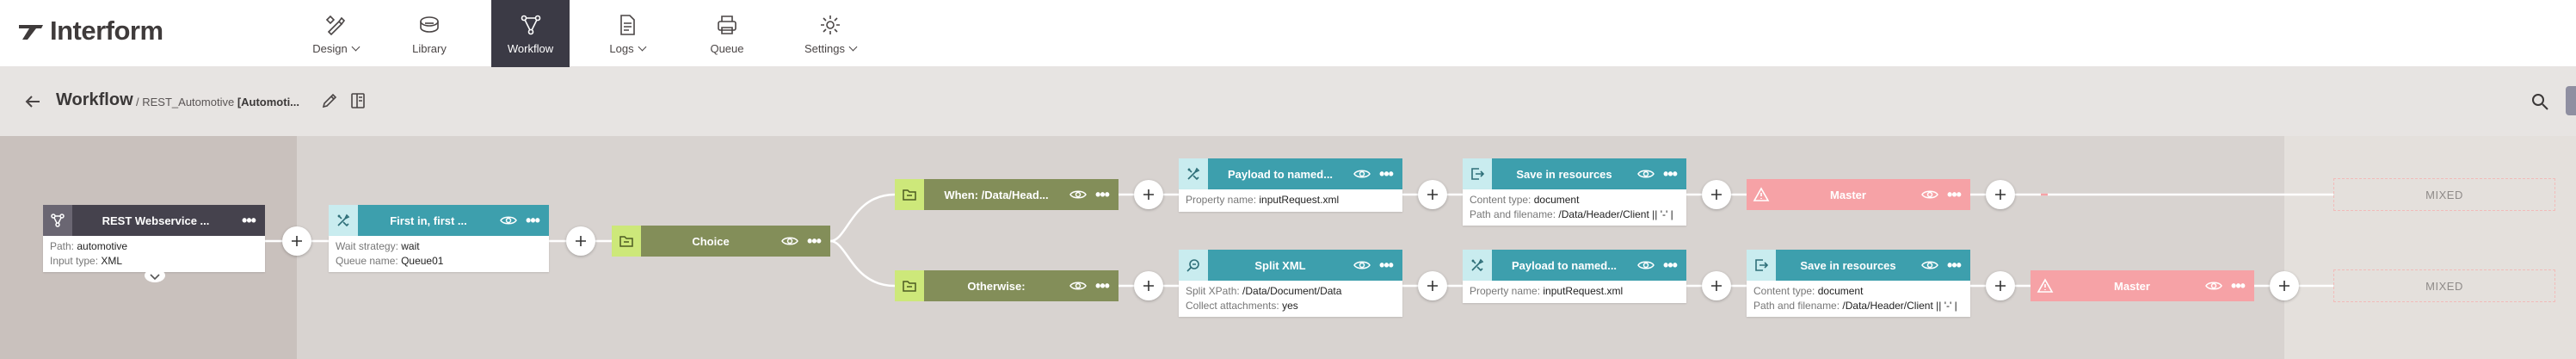 The height and width of the screenshot is (359, 2576). What do you see at coordinates (2571, 100) in the screenshot?
I see `side-panel-toggle` at bounding box center [2571, 100].